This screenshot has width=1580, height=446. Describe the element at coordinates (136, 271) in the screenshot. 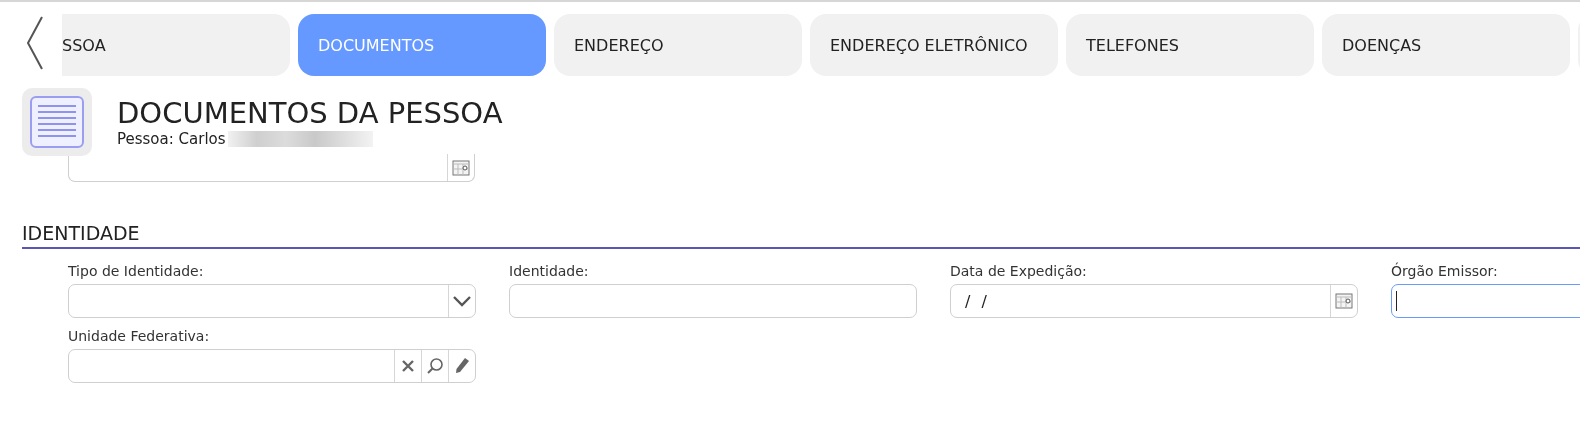

I see `field-label: Tipo de Identidade:` at that location.